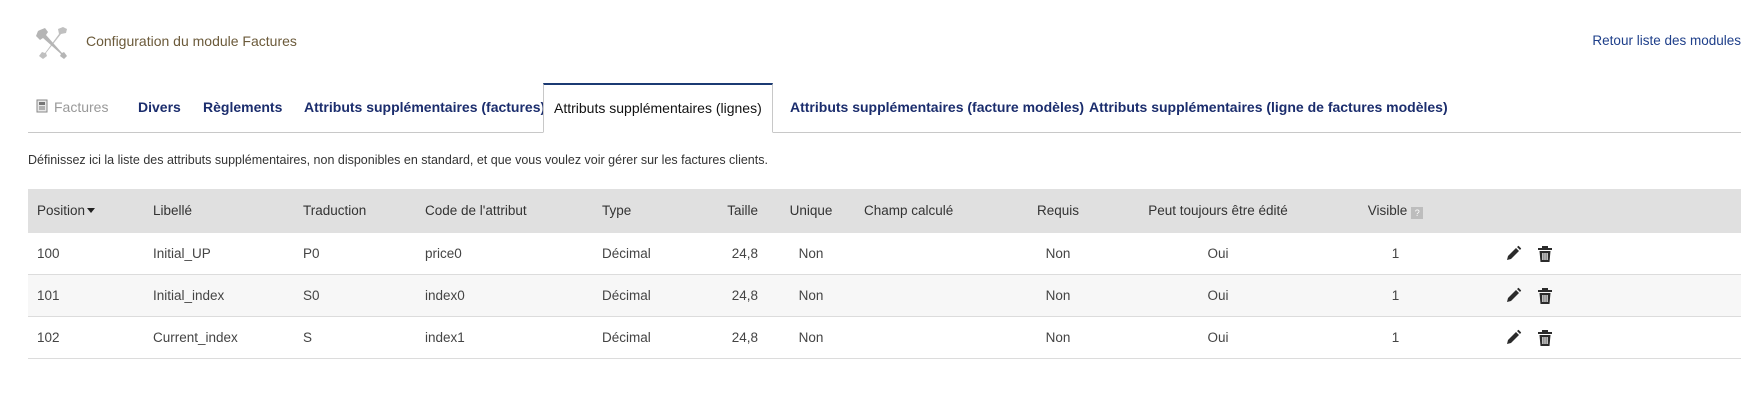  Describe the element at coordinates (733, 211) in the screenshot. I see `column-taille: Taille` at that location.